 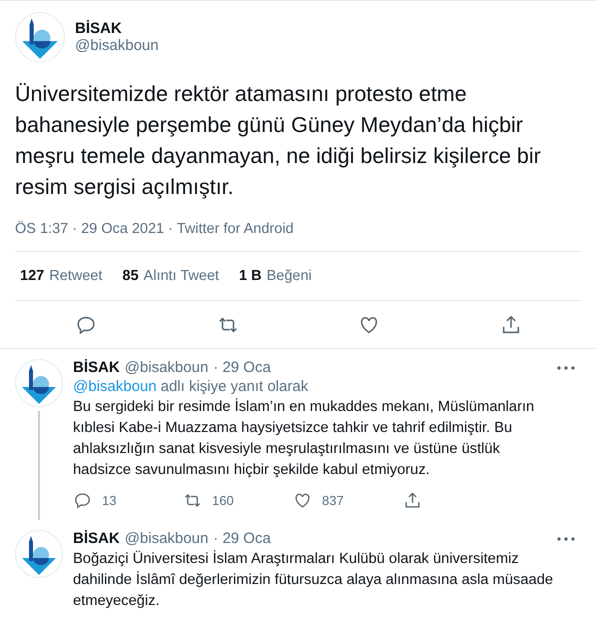 I want to click on stat-label: Beğeni, so click(x=289, y=276).